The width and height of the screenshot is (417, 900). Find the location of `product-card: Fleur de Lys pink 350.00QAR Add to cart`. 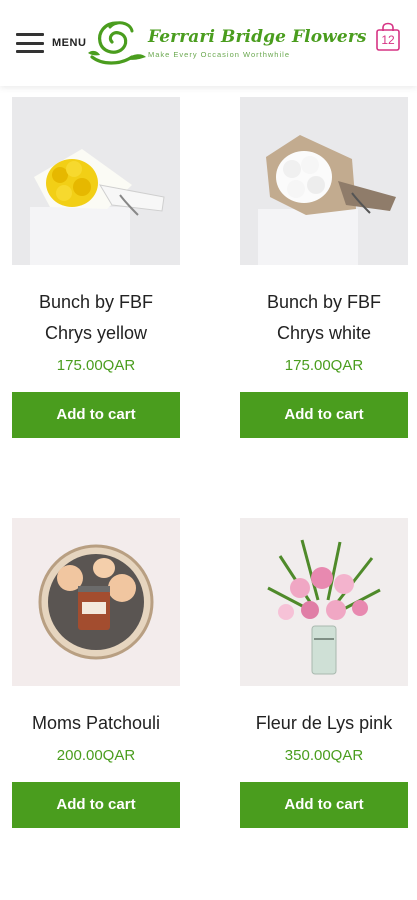

product-card: Fleur de Lys pink 350.00QAR Add to cart is located at coordinates (324, 673).